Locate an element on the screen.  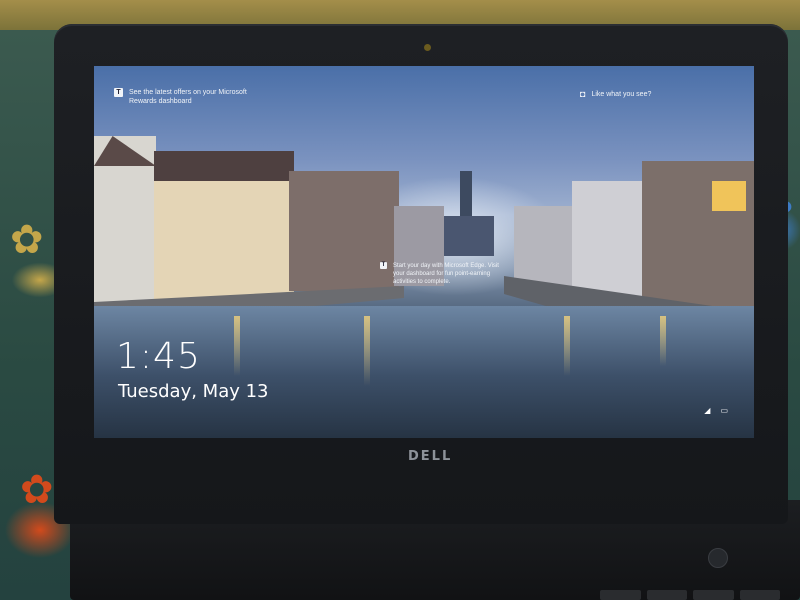
lock-screen-tray: ◢ ▭ is located at coordinates (716, 410).